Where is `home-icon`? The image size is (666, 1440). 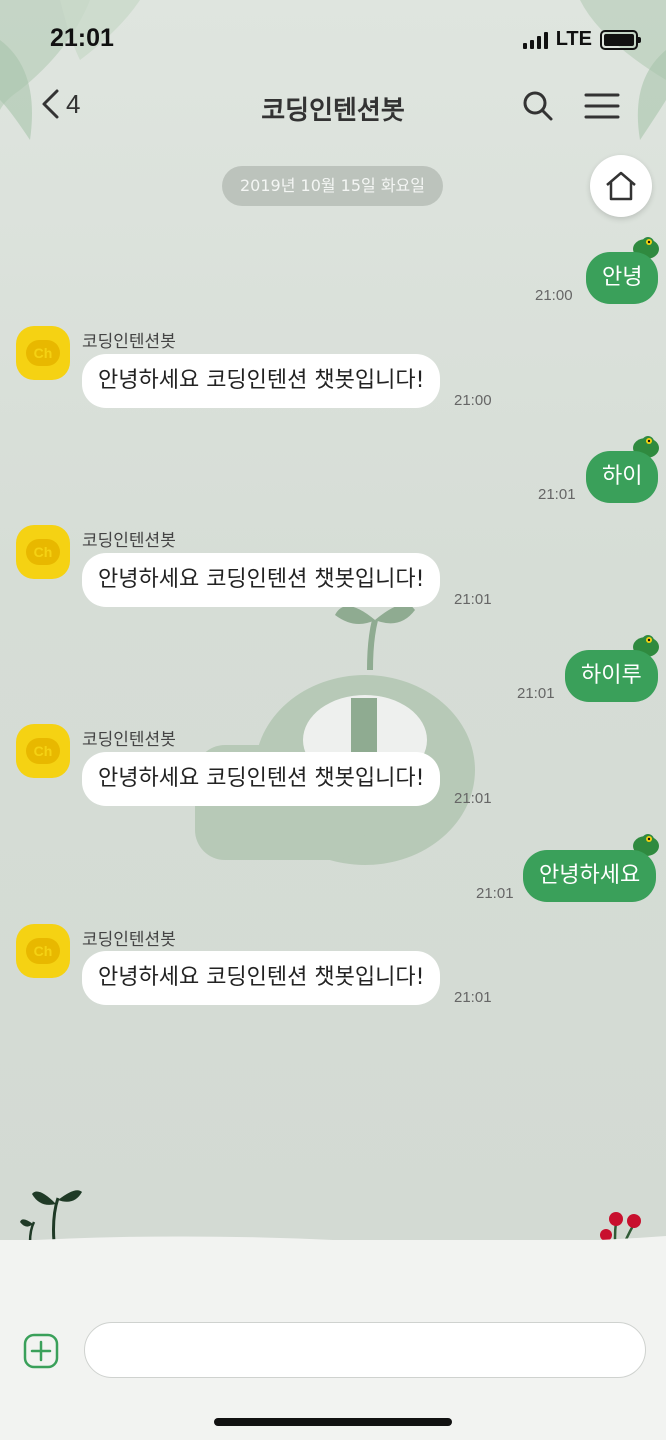 home-icon is located at coordinates (621, 186).